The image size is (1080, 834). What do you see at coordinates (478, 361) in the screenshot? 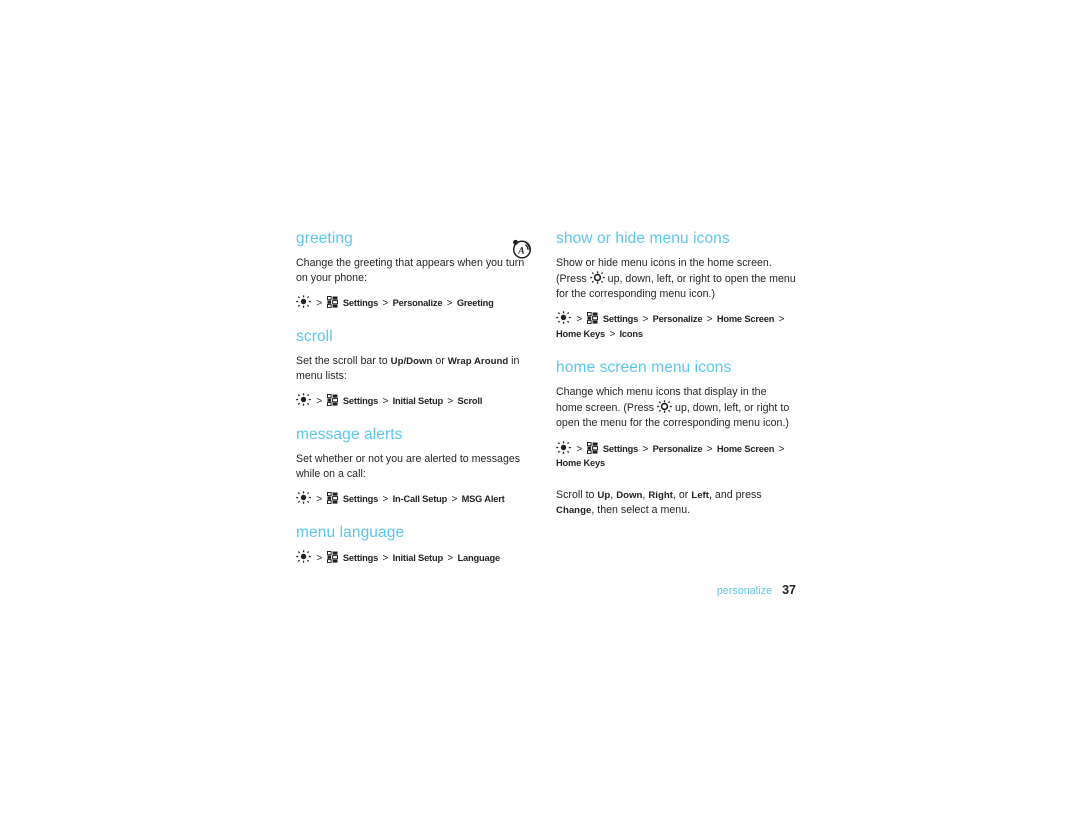
I see `emphasis-term: Wrap Around` at bounding box center [478, 361].